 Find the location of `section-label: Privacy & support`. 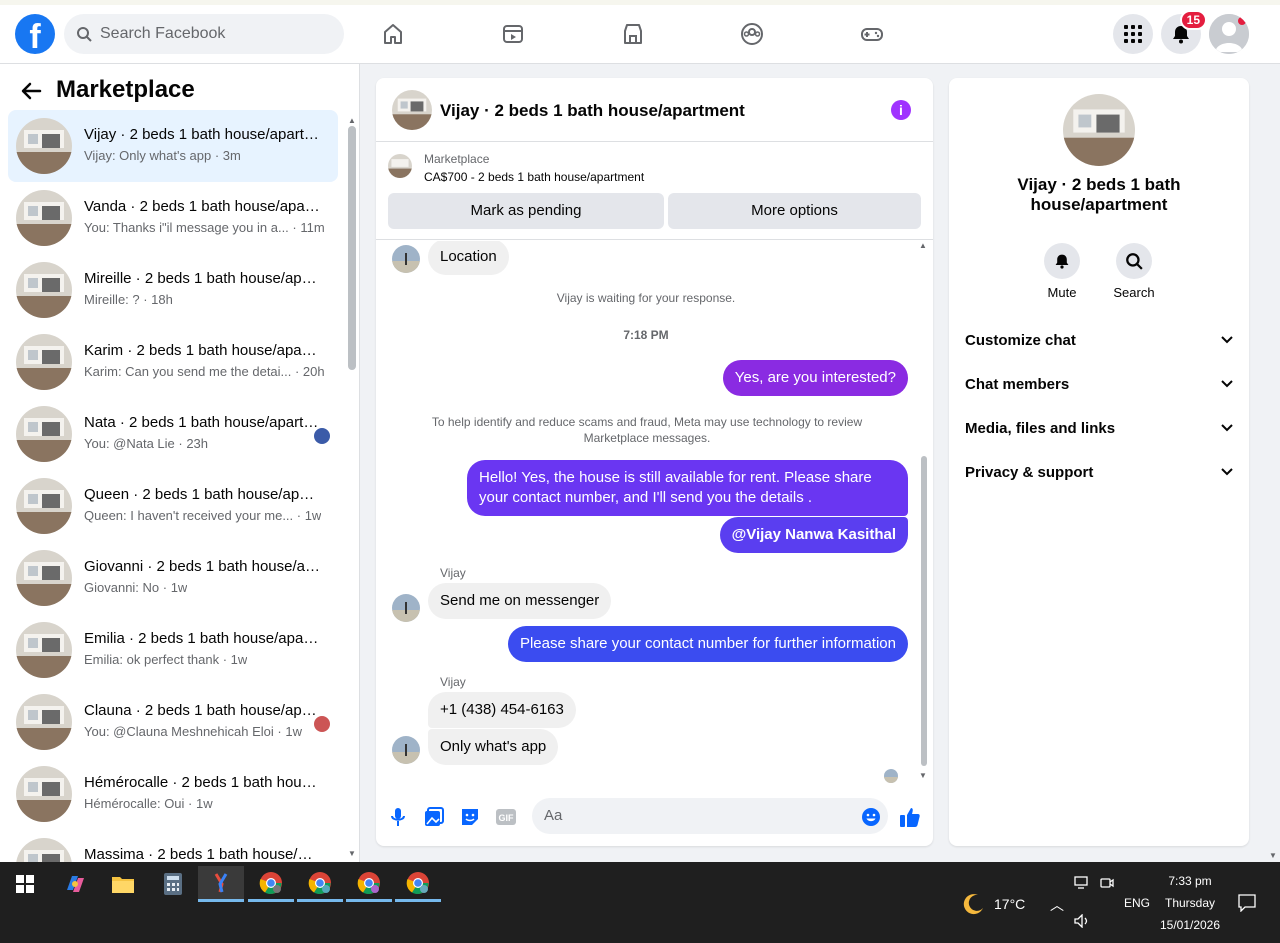

section-label: Privacy & support is located at coordinates (1029, 472).